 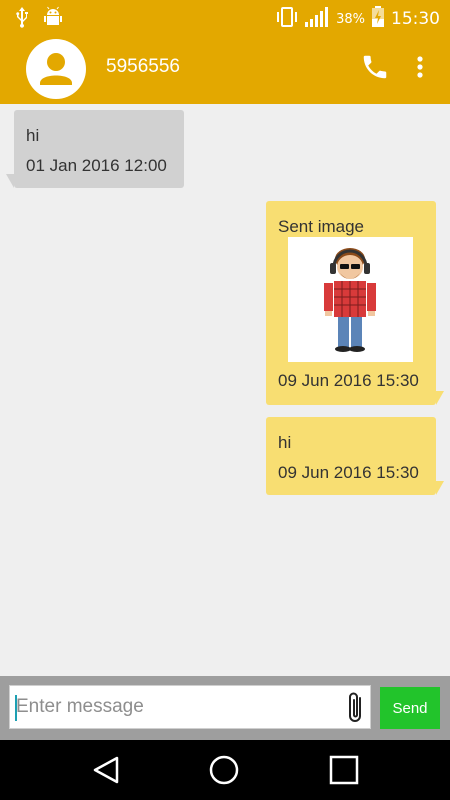 I want to click on app-bar: 5956556, so click(x=225, y=69).